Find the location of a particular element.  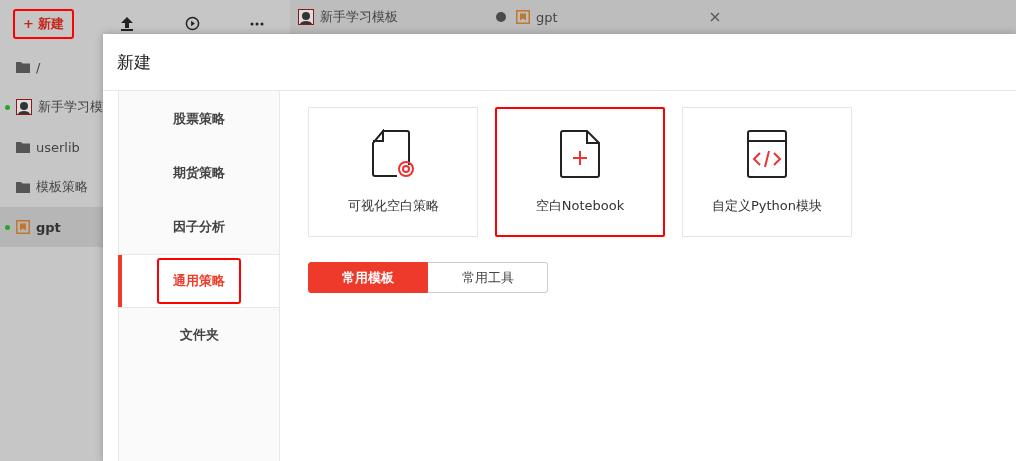

category-label: 期货策略 is located at coordinates (199, 173).